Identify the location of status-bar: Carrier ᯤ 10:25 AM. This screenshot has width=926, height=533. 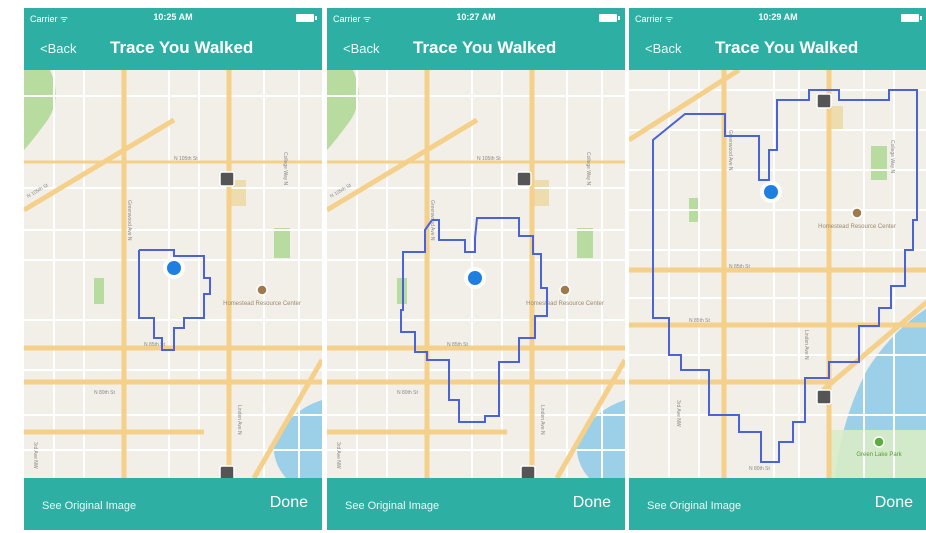
(173, 18).